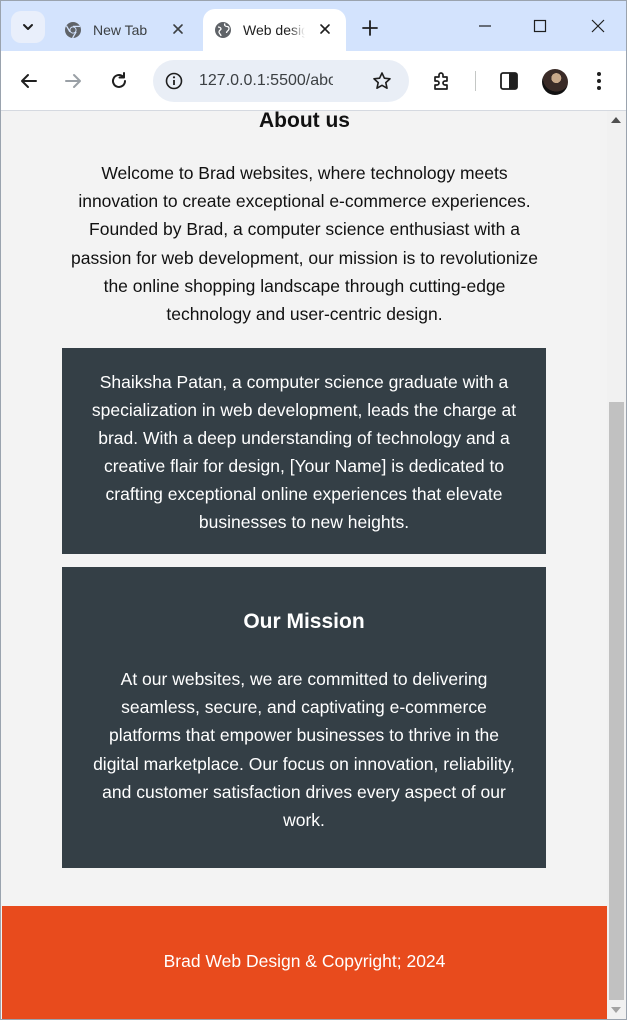 The width and height of the screenshot is (627, 1020). I want to click on minimize-icon, so click(485, 26).